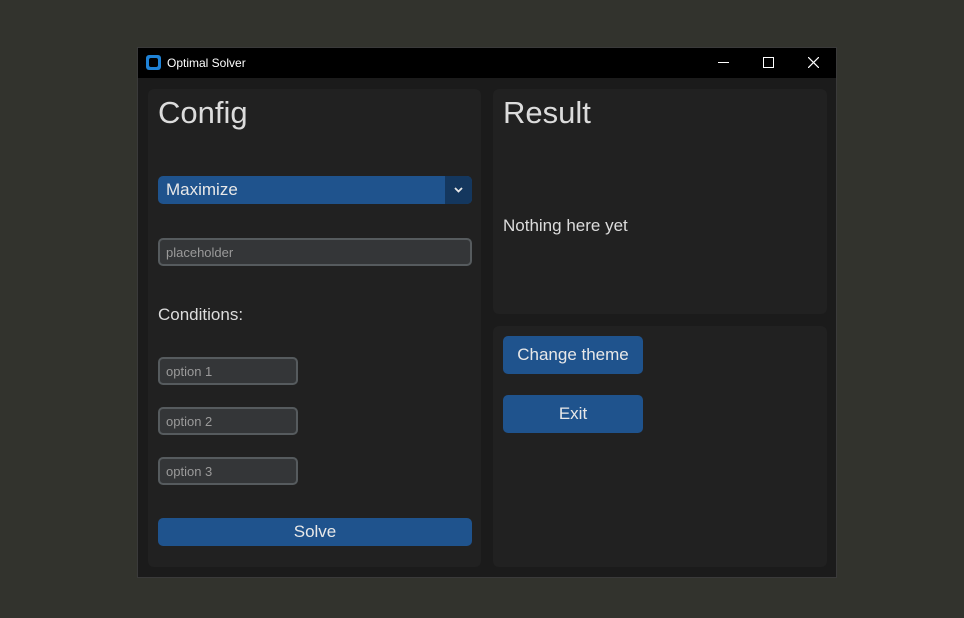 The image size is (964, 618). I want to click on maximize-button, so click(768, 63).